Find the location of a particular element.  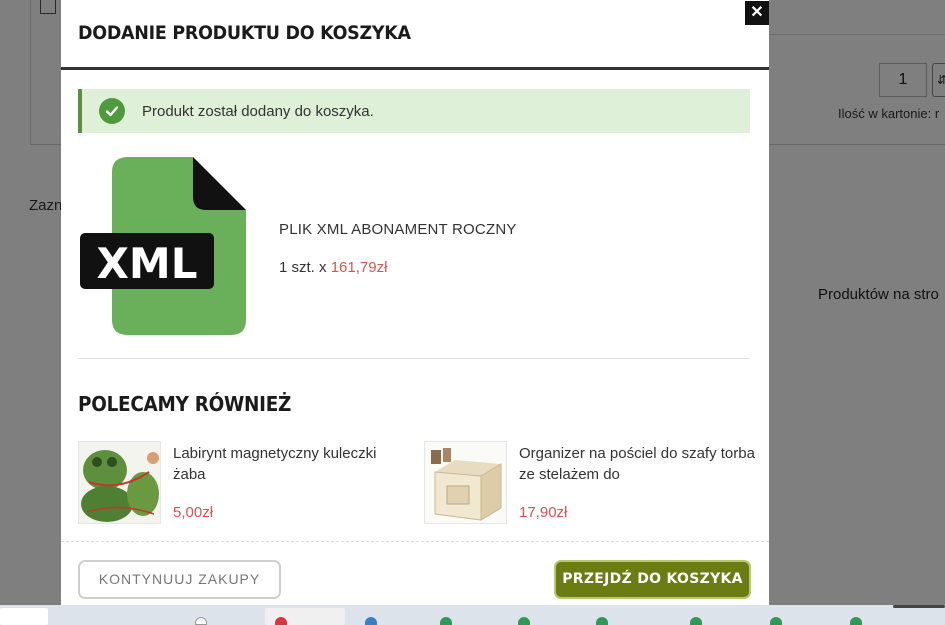

recommended-title: POLECAMY RÓWNIEŻ is located at coordinates (185, 404).